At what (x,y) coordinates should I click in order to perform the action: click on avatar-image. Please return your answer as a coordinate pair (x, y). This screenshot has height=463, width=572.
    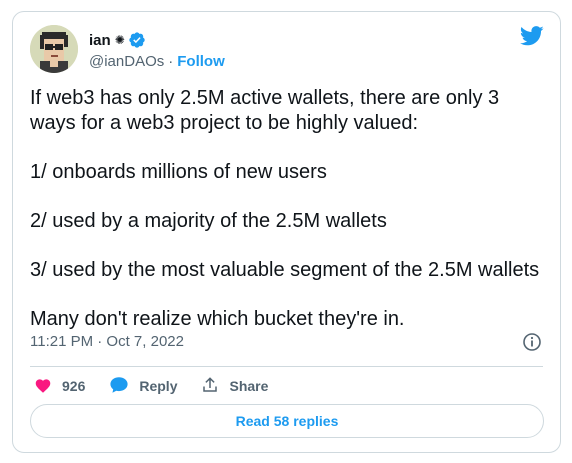
    Looking at the image, I should click on (54, 49).